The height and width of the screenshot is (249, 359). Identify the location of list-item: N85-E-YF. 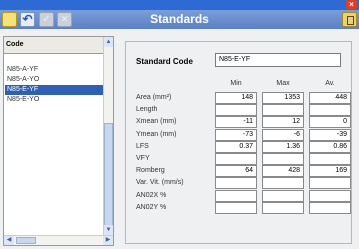
(54, 90).